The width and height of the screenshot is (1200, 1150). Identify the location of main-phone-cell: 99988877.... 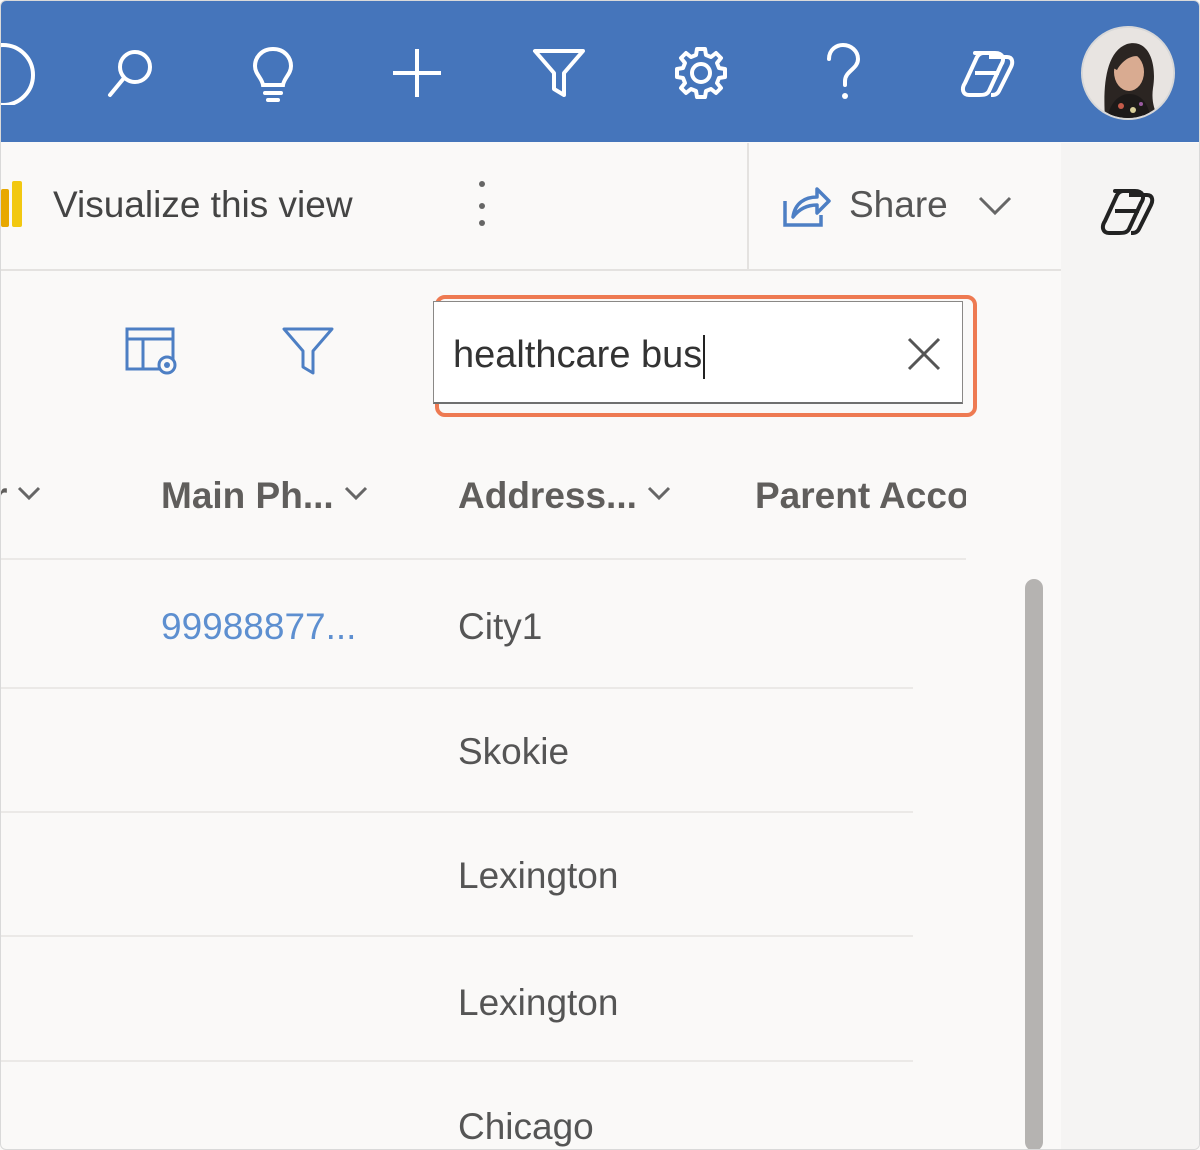
(258, 627).